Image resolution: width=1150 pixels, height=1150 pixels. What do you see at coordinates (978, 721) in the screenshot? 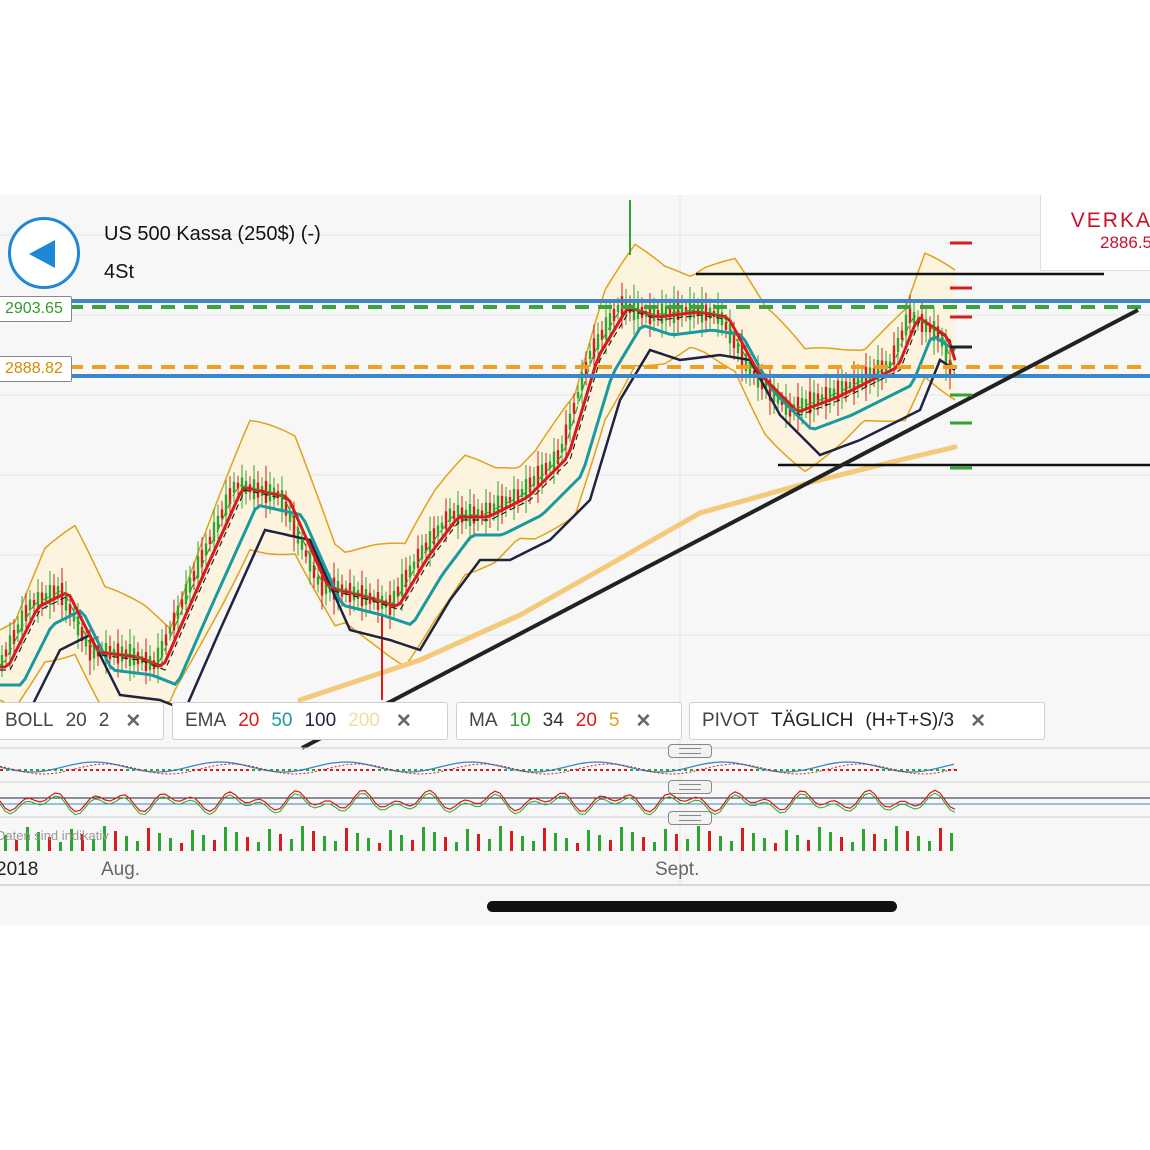
I see `close-pivot-icon: ✕` at bounding box center [978, 721].